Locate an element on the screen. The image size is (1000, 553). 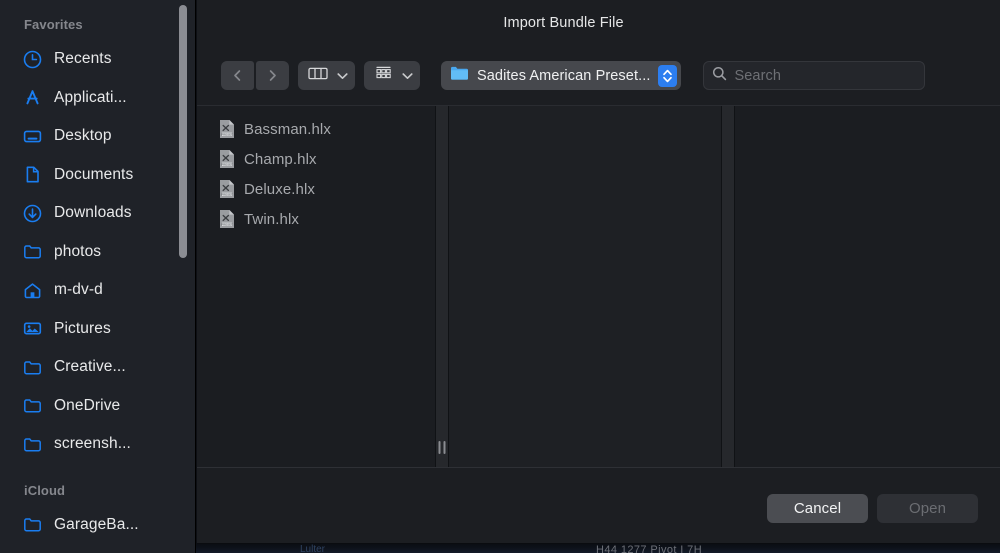
sidebar-item-label: Pictures is located at coordinates (82, 328).